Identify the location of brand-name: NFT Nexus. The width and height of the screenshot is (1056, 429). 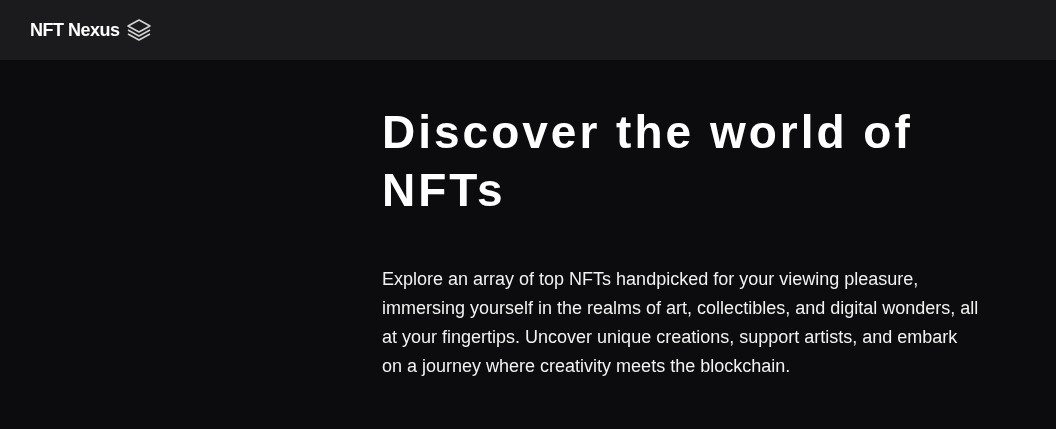
(75, 30).